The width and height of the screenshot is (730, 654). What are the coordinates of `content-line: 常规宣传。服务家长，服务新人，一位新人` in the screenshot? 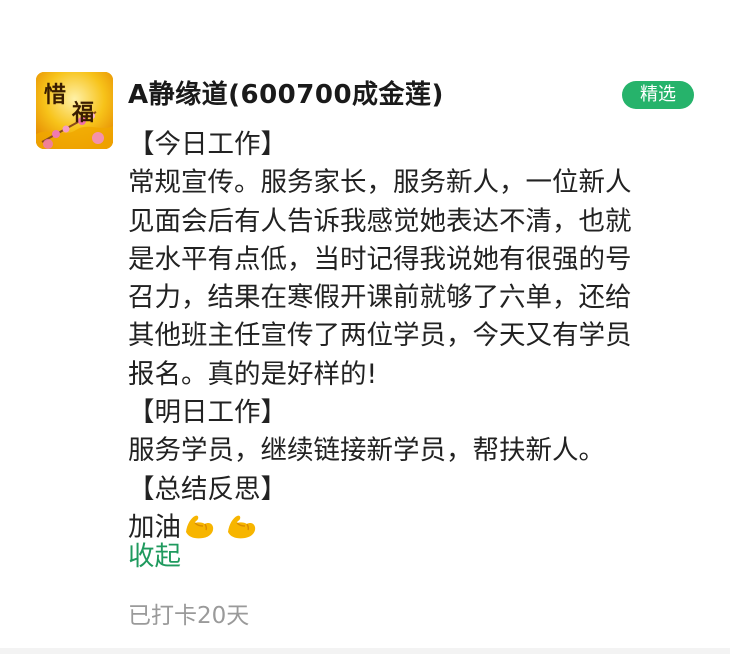 It's located at (380, 183).